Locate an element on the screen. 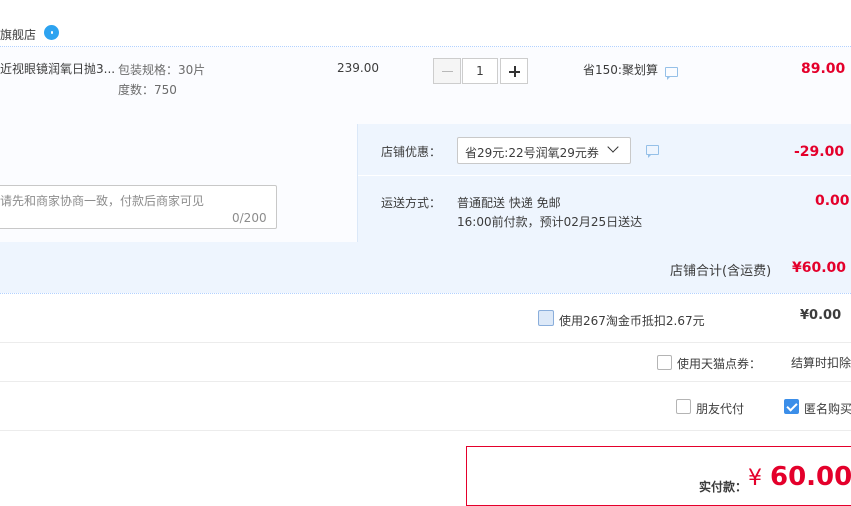 Image resolution: width=851 pixels, height=506 pixels. wangwang-chat-icon is located at coordinates (51, 32).